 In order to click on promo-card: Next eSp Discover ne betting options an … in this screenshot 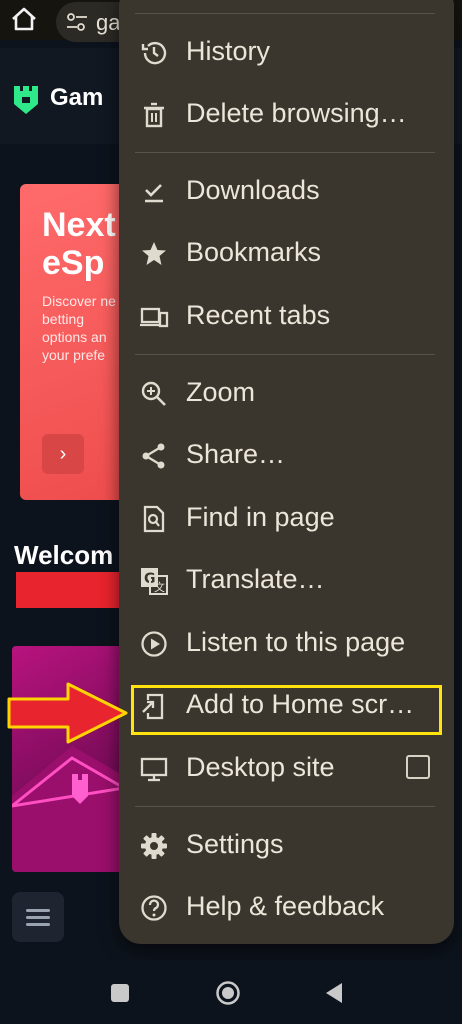, I will do `click(75, 342)`.